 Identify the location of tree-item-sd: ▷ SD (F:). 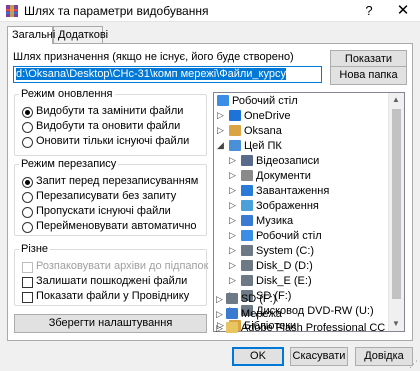
(246, 300).